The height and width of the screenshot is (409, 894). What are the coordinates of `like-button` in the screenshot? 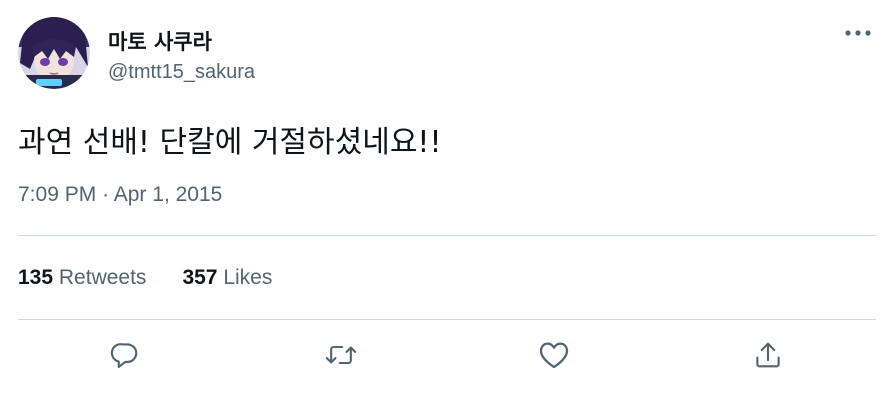 It's located at (554, 355).